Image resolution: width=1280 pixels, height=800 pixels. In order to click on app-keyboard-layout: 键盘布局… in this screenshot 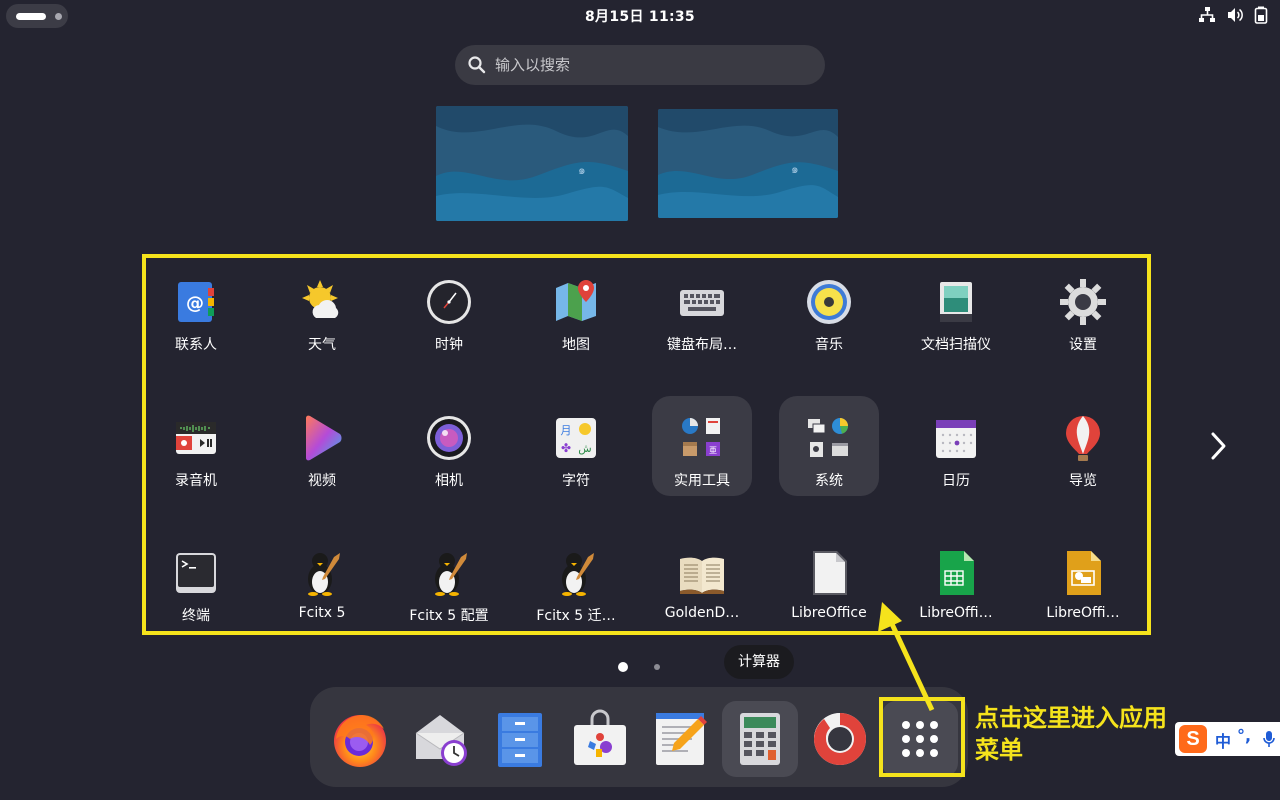, I will do `click(702, 310)`.